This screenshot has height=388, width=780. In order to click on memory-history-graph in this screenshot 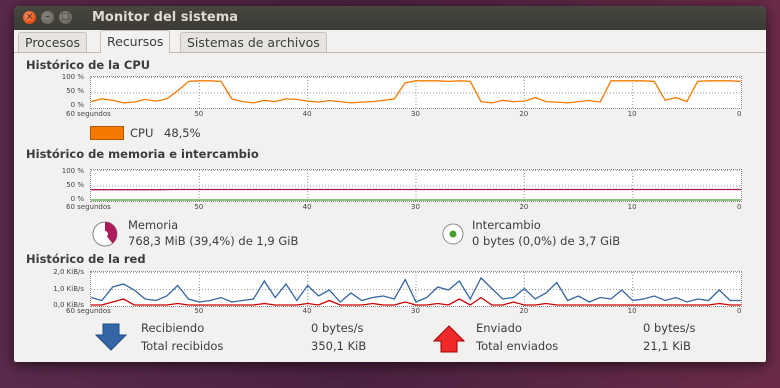, I will do `click(416, 185)`.